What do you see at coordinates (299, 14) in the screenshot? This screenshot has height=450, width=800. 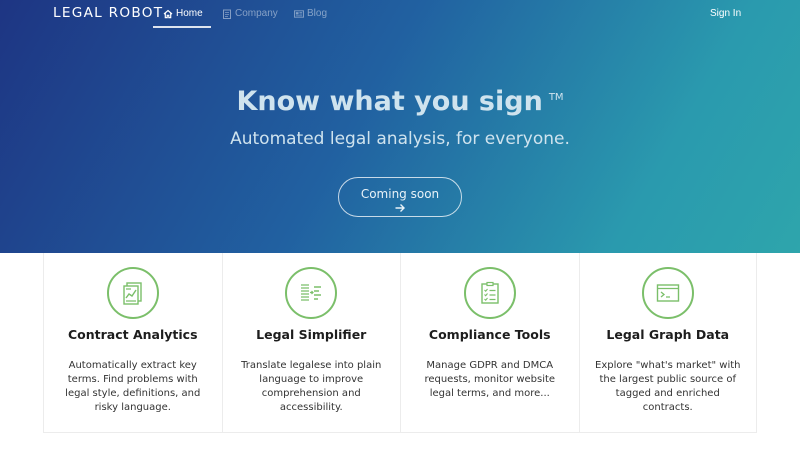 I see `newspaper-icon` at bounding box center [299, 14].